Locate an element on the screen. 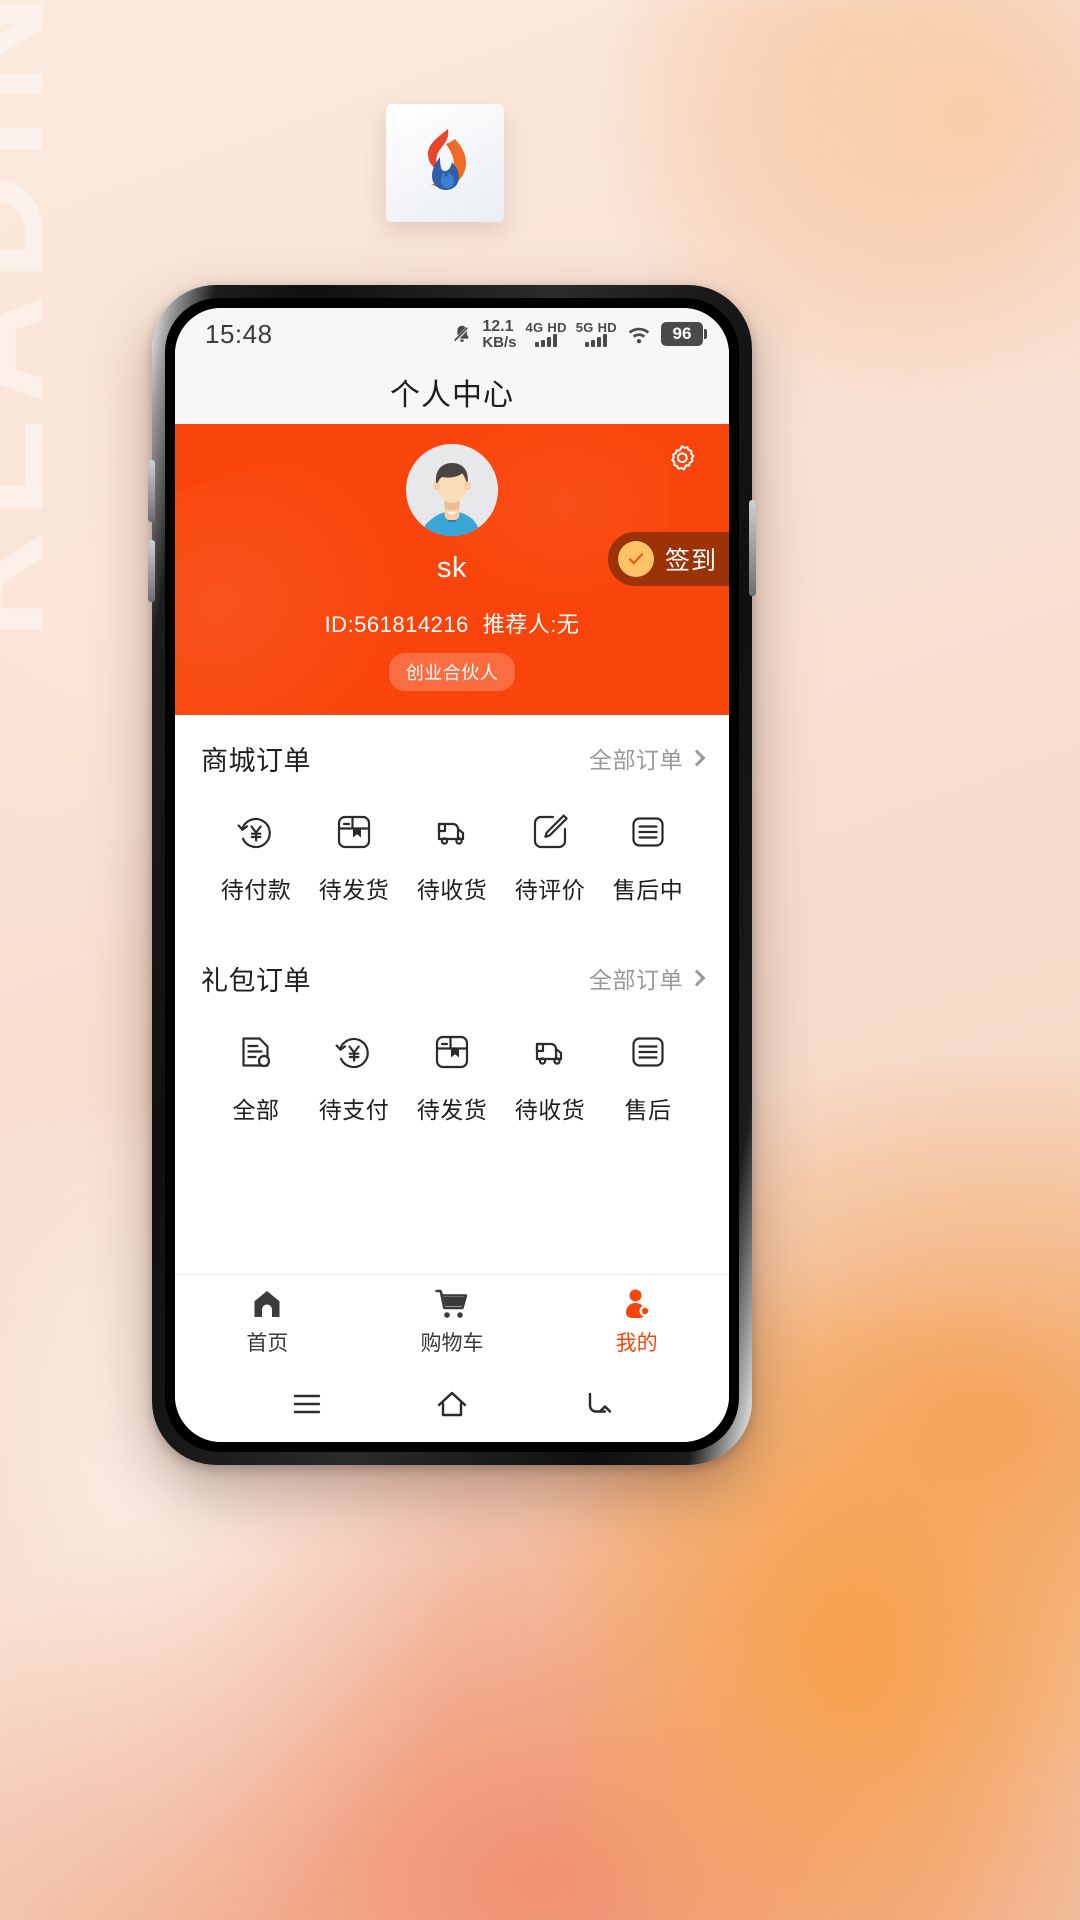  user-level-badge: 创业合伙人 is located at coordinates (452, 672).